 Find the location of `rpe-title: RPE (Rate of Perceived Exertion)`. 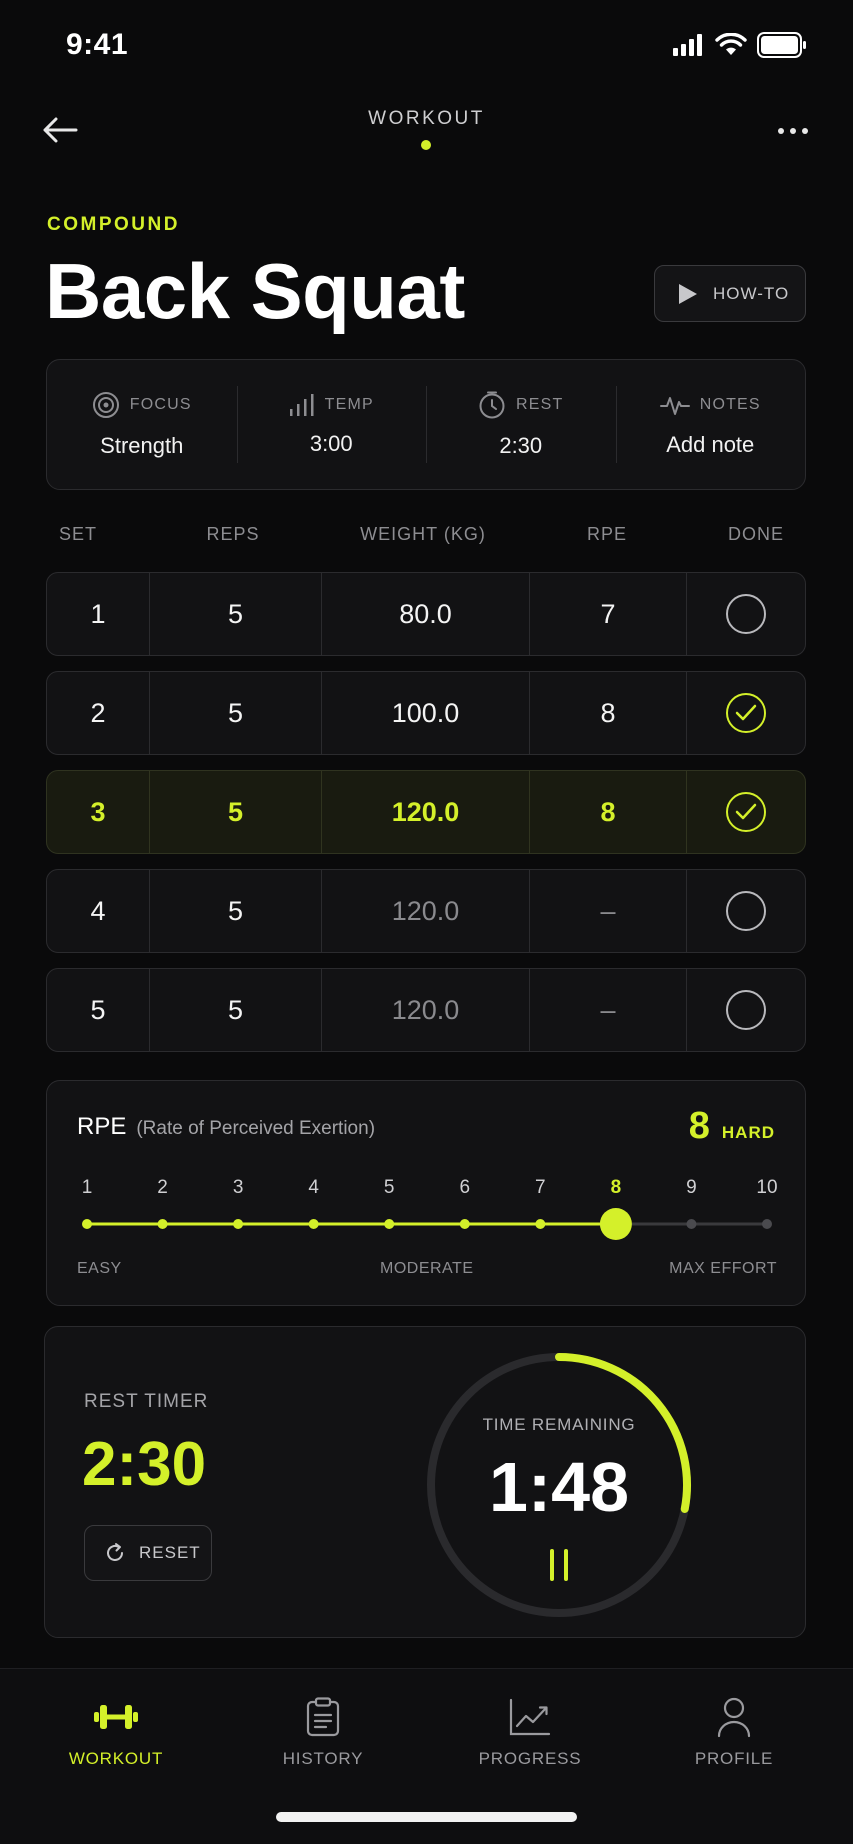

rpe-title: RPE (Rate of Perceived Exertion) is located at coordinates (226, 1127).